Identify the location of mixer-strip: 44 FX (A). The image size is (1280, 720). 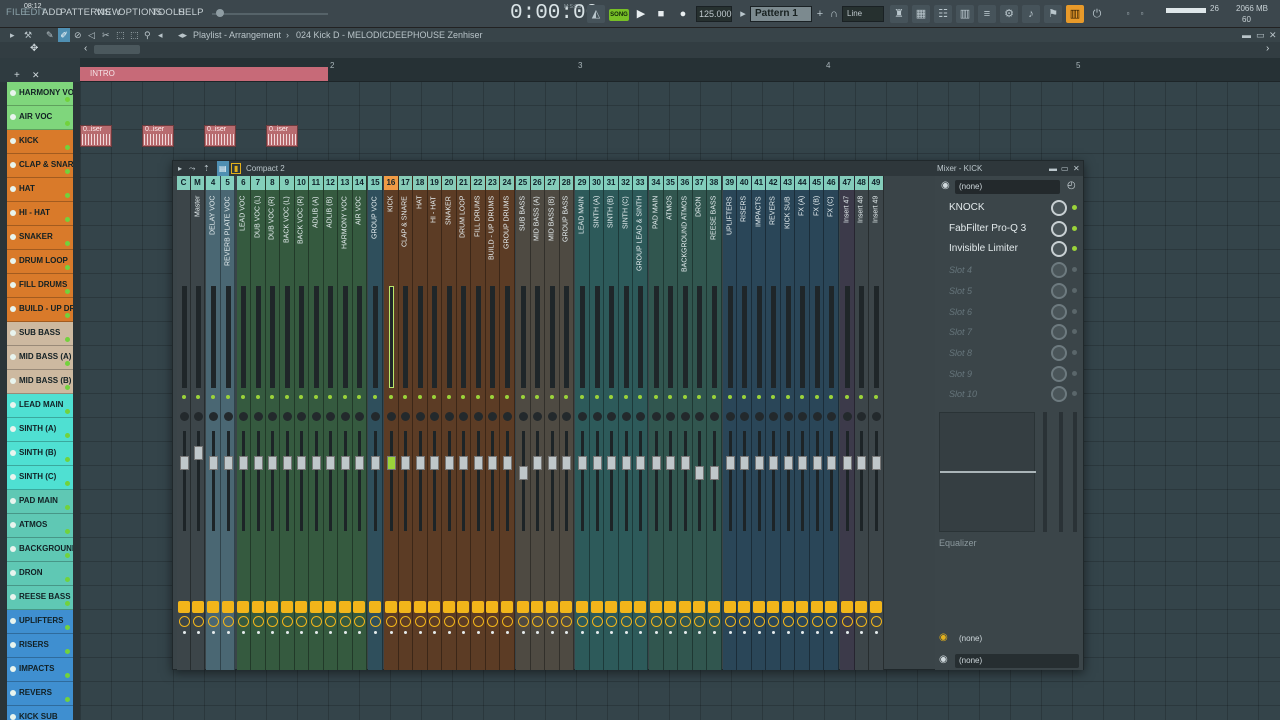
(802, 423).